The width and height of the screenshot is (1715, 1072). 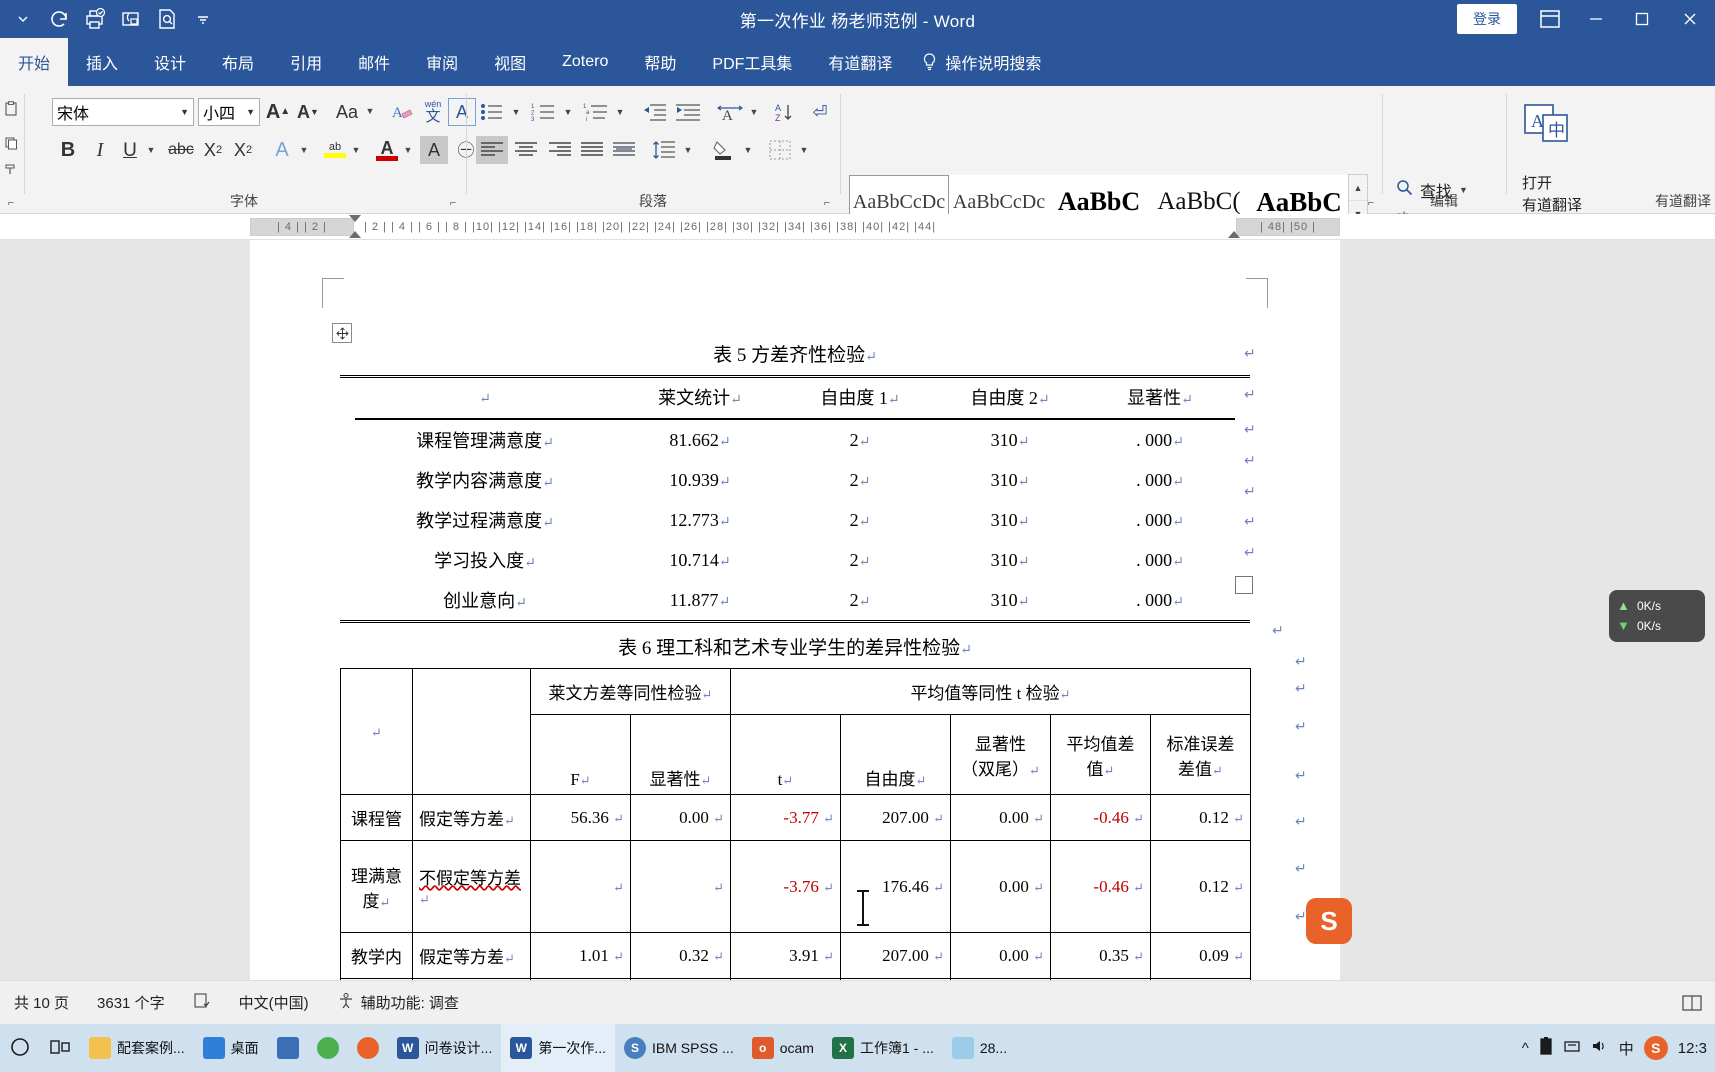 What do you see at coordinates (585, 62) in the screenshot?
I see `tab-zotero: Zotero` at bounding box center [585, 62].